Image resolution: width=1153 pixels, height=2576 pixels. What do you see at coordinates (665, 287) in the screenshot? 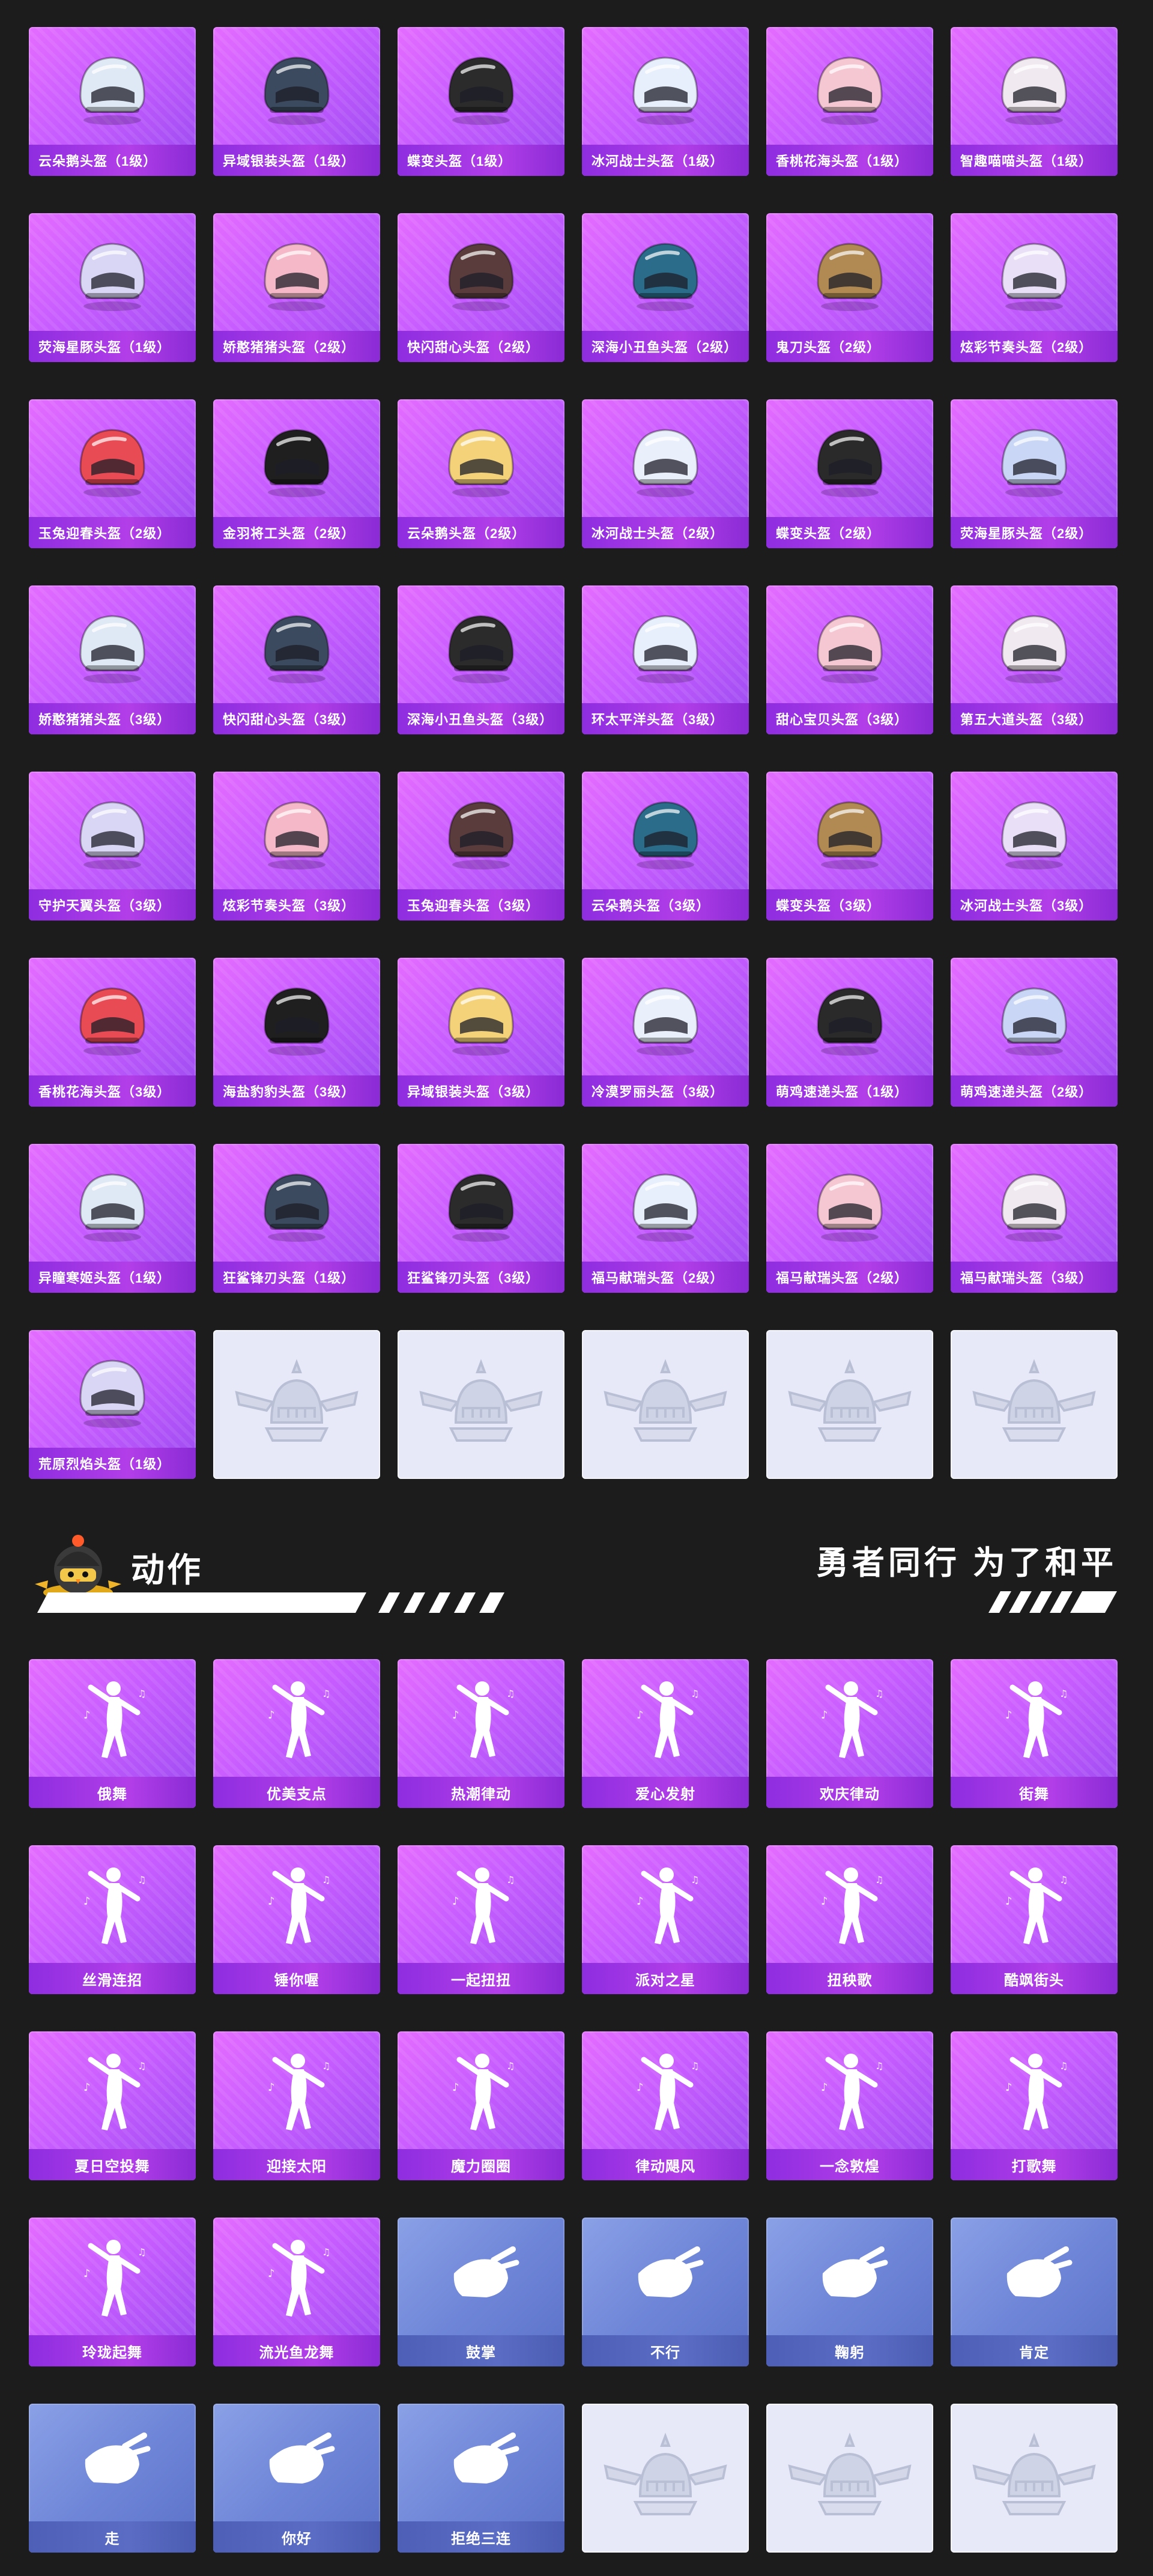
I see `helmet-card: 深海小丑鱼头盔（2级）` at bounding box center [665, 287].